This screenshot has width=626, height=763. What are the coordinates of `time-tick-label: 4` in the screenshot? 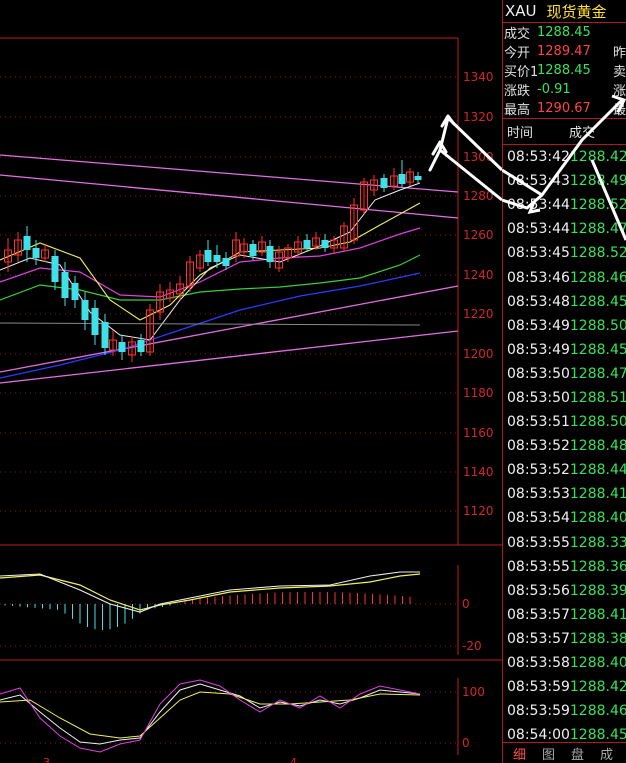 It's located at (293, 759).